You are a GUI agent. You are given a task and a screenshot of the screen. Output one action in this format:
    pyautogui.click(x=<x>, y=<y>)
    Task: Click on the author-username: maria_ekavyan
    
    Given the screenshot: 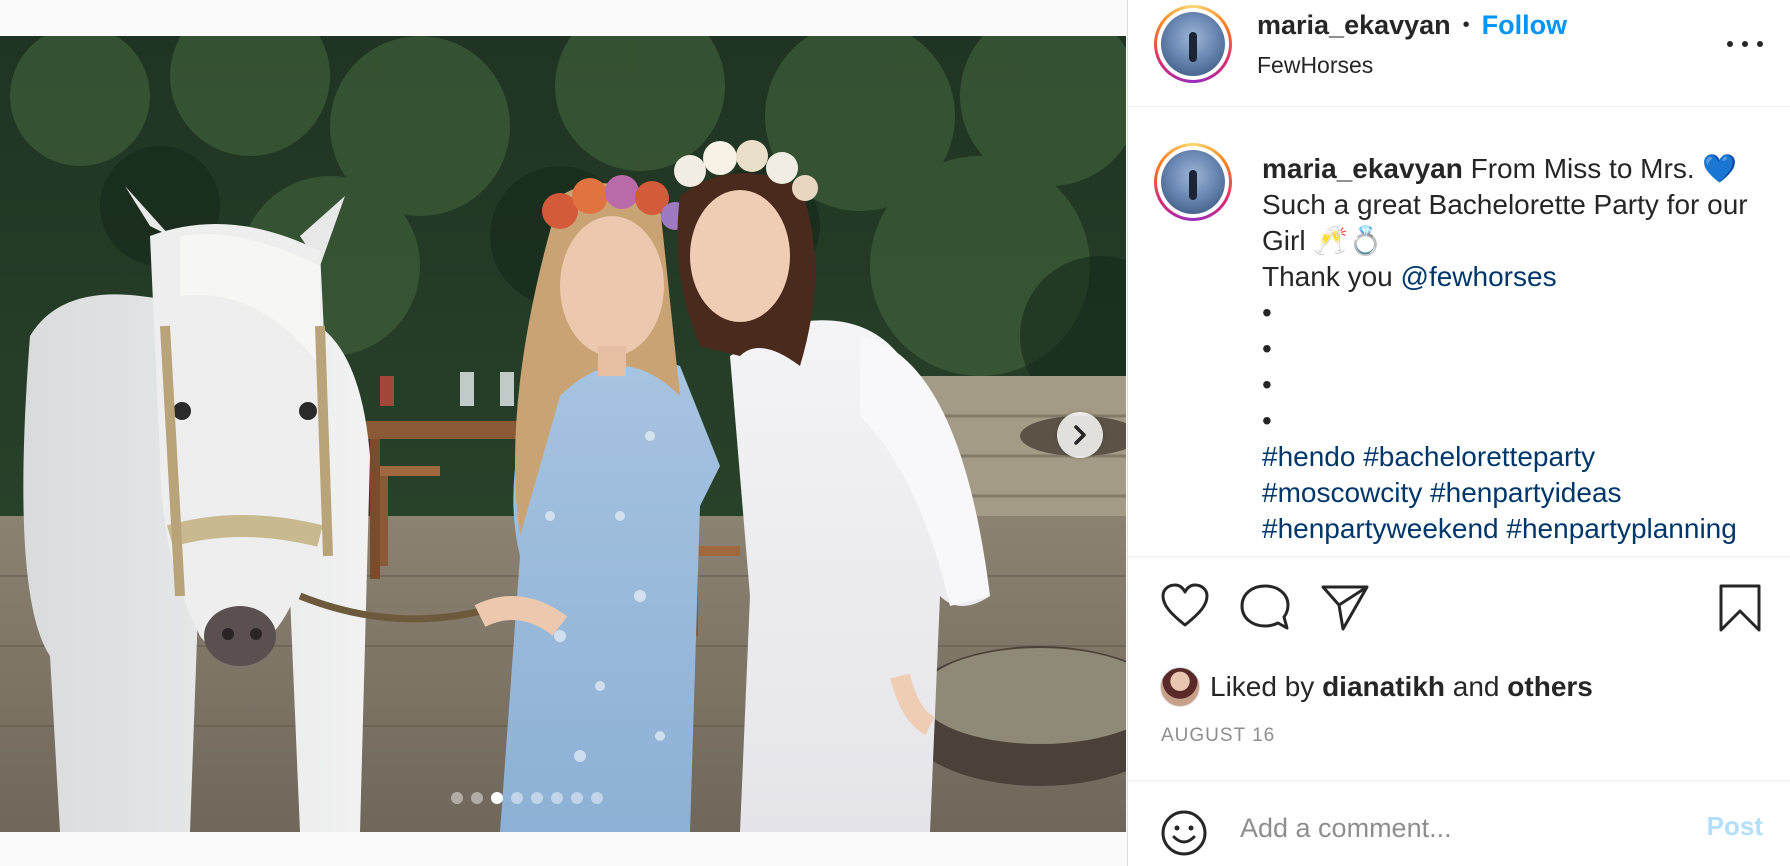 What is the action you would take?
    pyautogui.click(x=1354, y=25)
    